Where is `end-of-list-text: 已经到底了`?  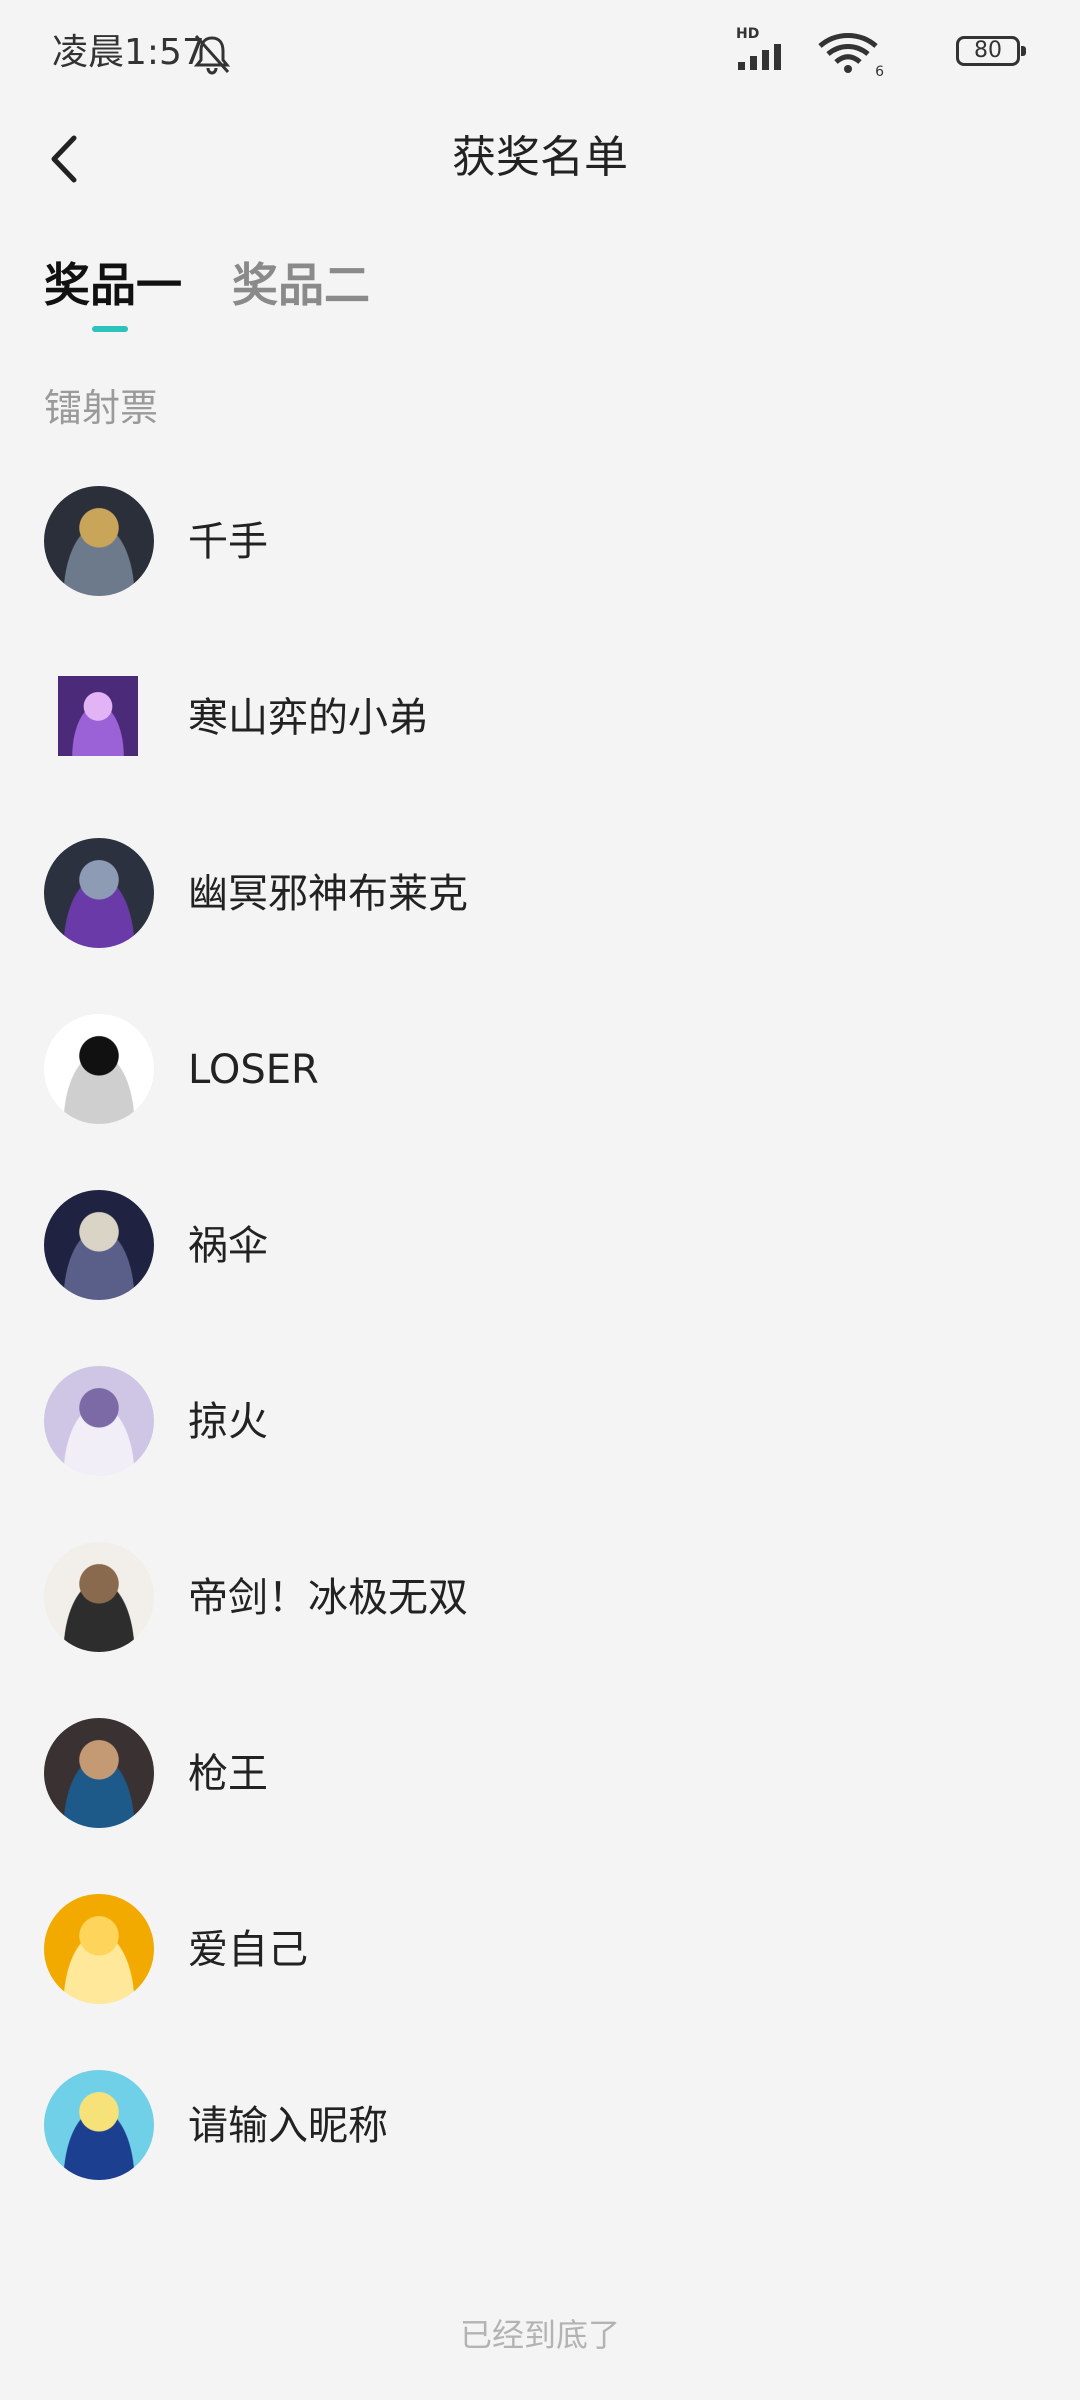
end-of-list-text: 已经到底了 is located at coordinates (539, 2335).